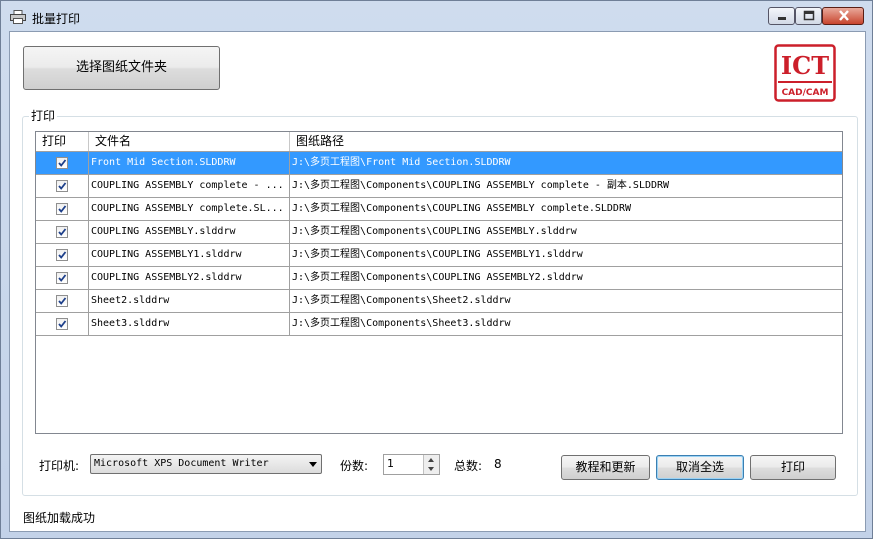 This screenshot has width=873, height=539. What do you see at coordinates (189, 255) in the screenshot?
I see `filename-cell: COUPLING ASSEMBLY1.slddrw` at bounding box center [189, 255].